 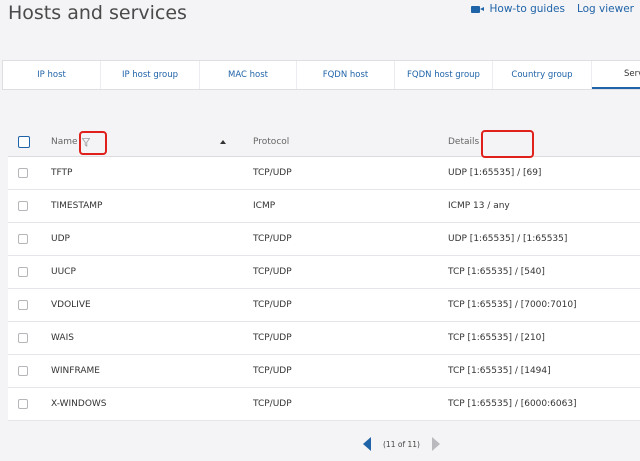 I want to click on tab-fqdn-host: FQDN host, so click(x=346, y=75).